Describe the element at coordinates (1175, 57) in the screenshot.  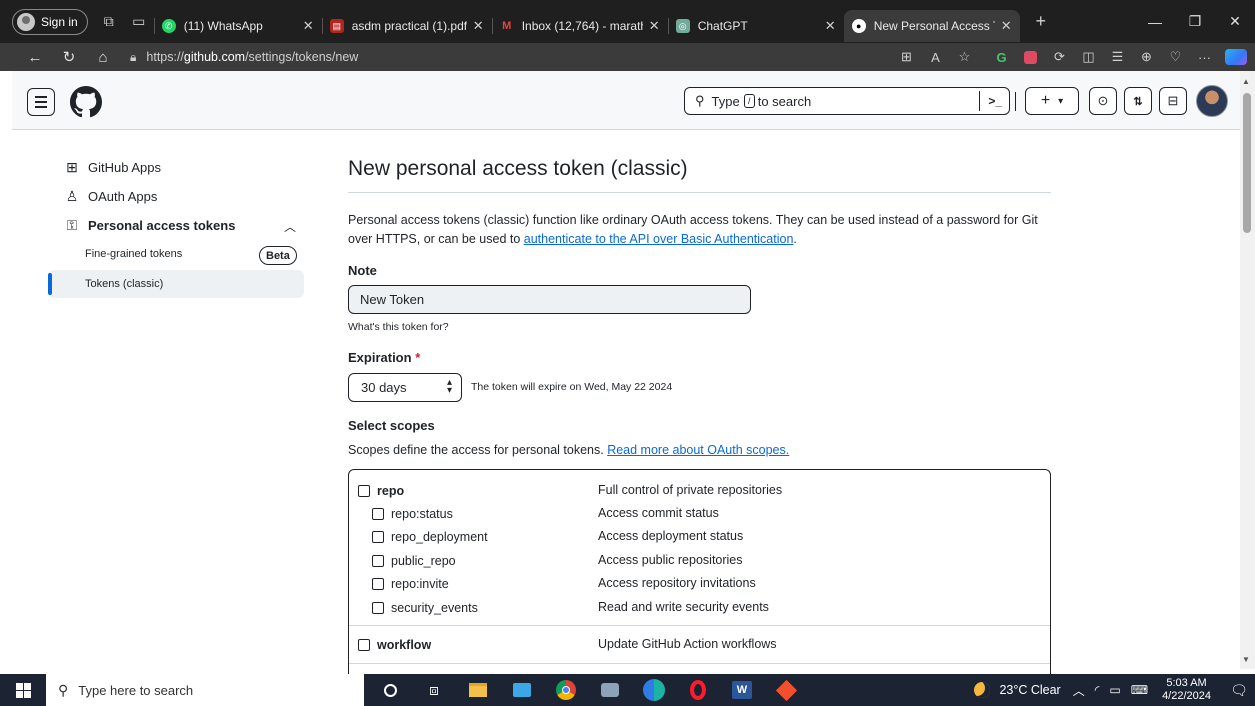
I see `browser-essentials-icon: ♡` at that location.